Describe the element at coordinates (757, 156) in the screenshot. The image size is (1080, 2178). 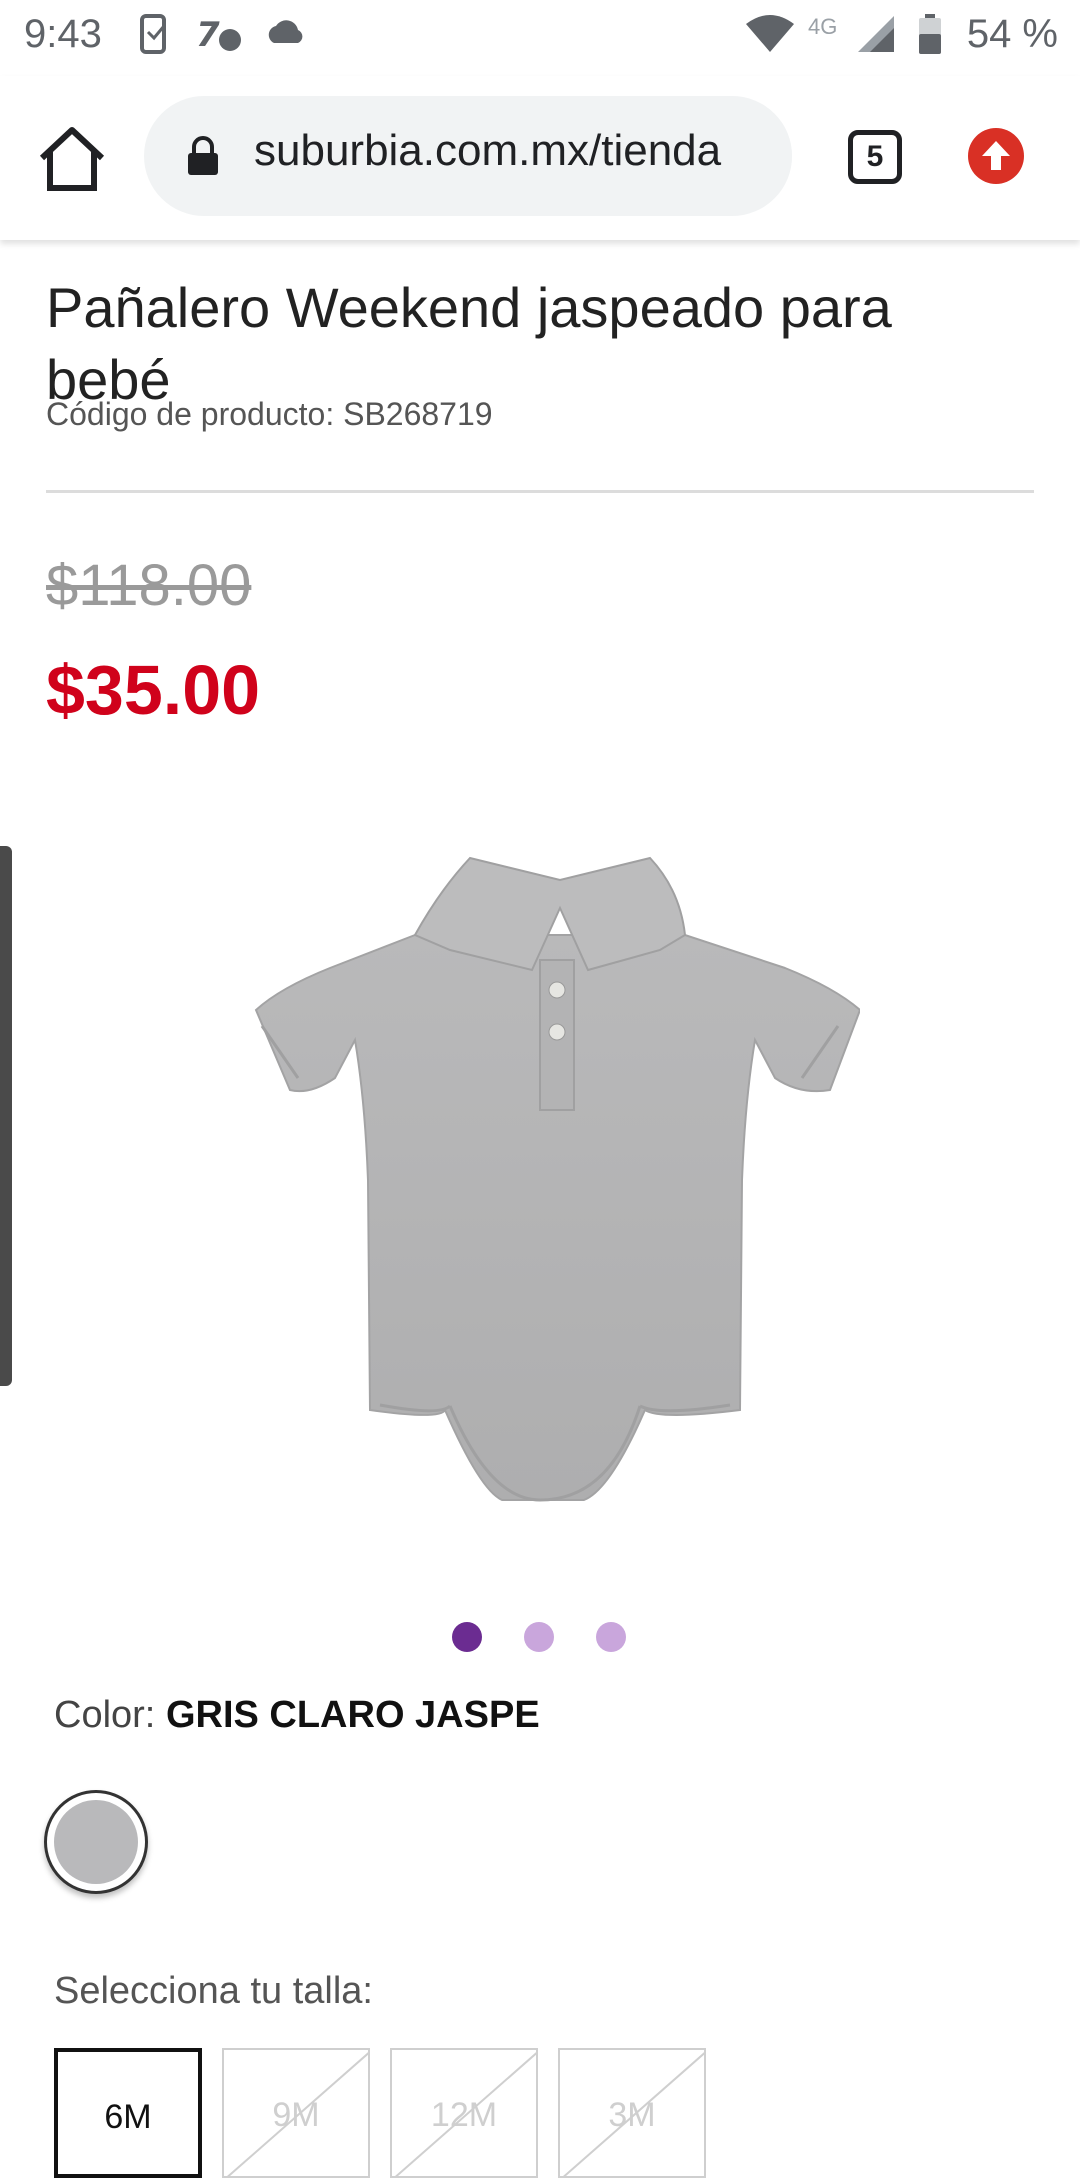
I see `url-fade` at that location.